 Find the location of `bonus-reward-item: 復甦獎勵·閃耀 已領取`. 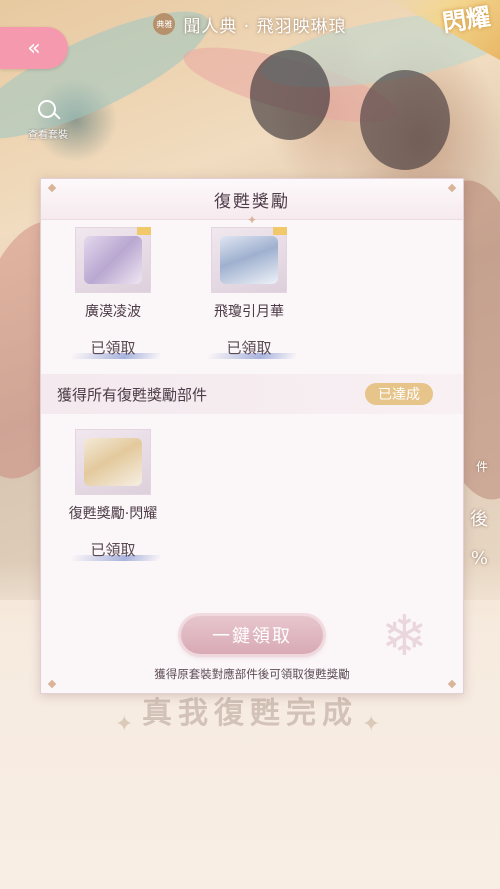

bonus-reward-item: 復甦獎勵·閃耀 已領取 is located at coordinates (113, 495).